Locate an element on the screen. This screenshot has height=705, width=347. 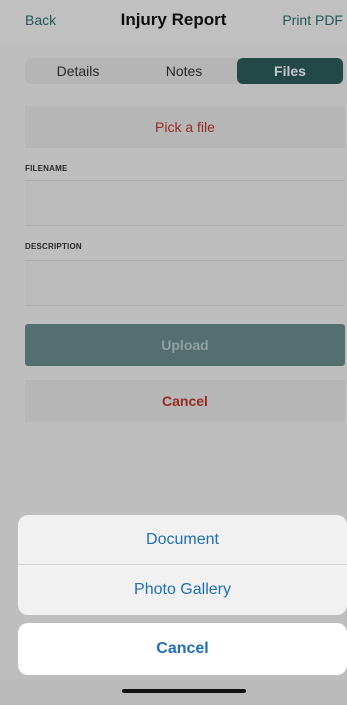
action-sheet: Document Photo Gallery is located at coordinates (182, 565).